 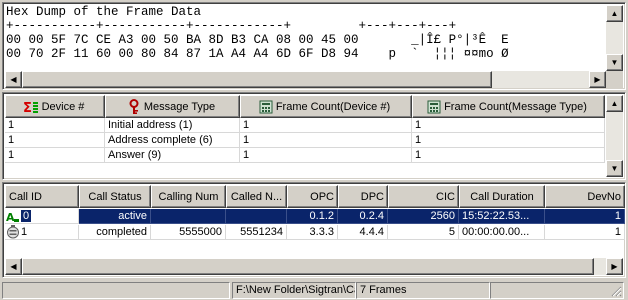 I want to click on opc-cell: 3.3.3, so click(x=312, y=232).